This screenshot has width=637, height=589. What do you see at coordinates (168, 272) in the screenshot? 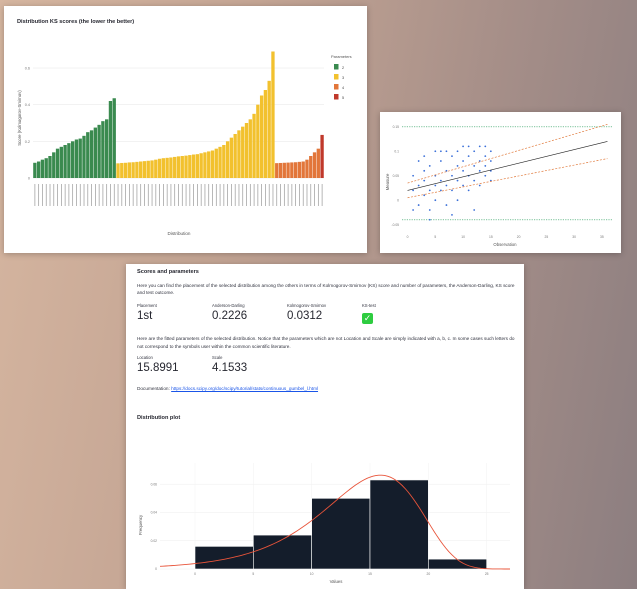
I see `scores-heading: Scores and parameters` at bounding box center [168, 272].